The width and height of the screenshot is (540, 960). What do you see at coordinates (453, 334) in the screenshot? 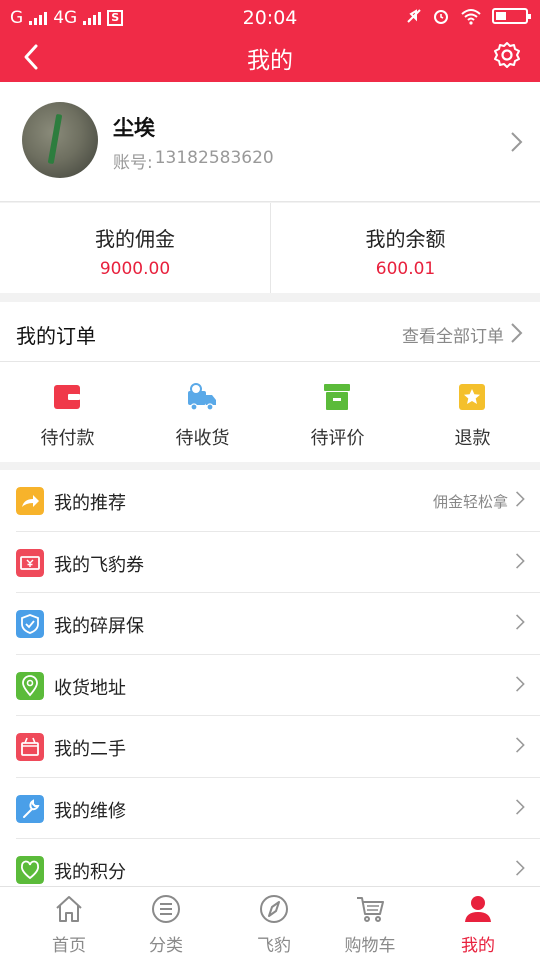
I see `view-all-orders-link: 查看全部订单` at bounding box center [453, 334].